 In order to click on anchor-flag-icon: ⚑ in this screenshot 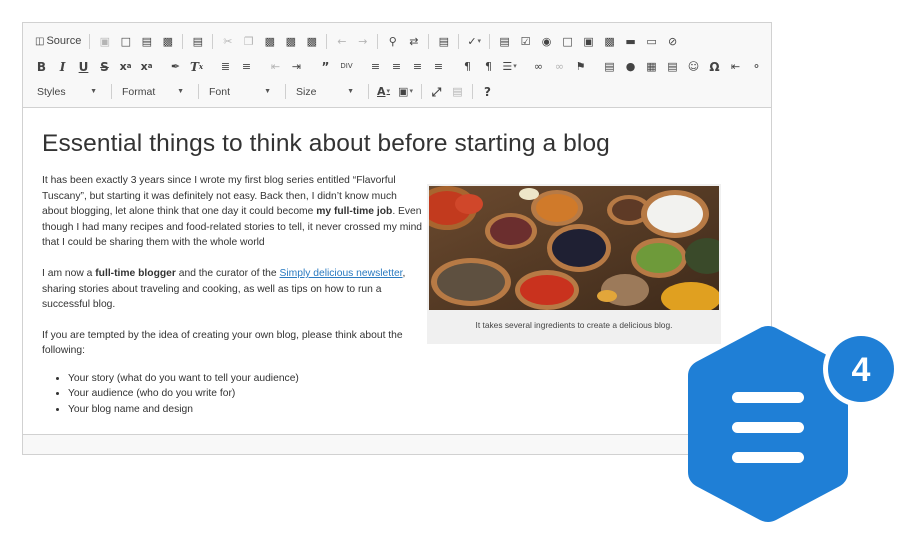, I will do `click(580, 66)`.